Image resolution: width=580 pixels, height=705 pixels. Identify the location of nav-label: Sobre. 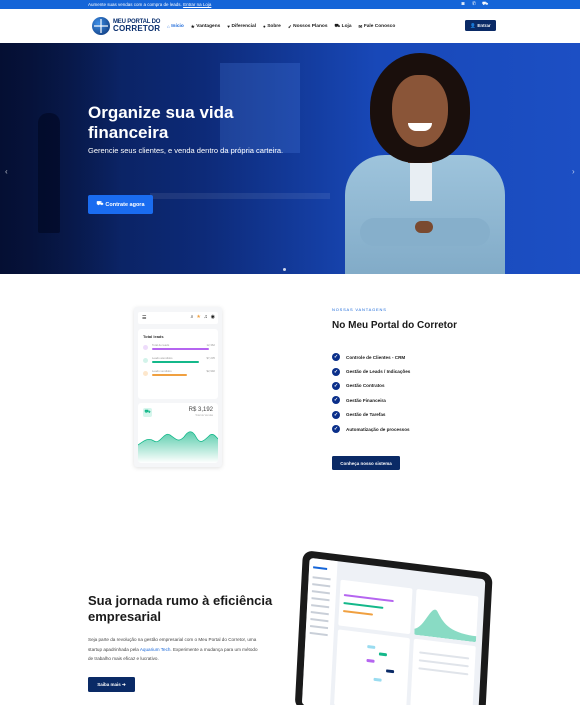
(274, 26).